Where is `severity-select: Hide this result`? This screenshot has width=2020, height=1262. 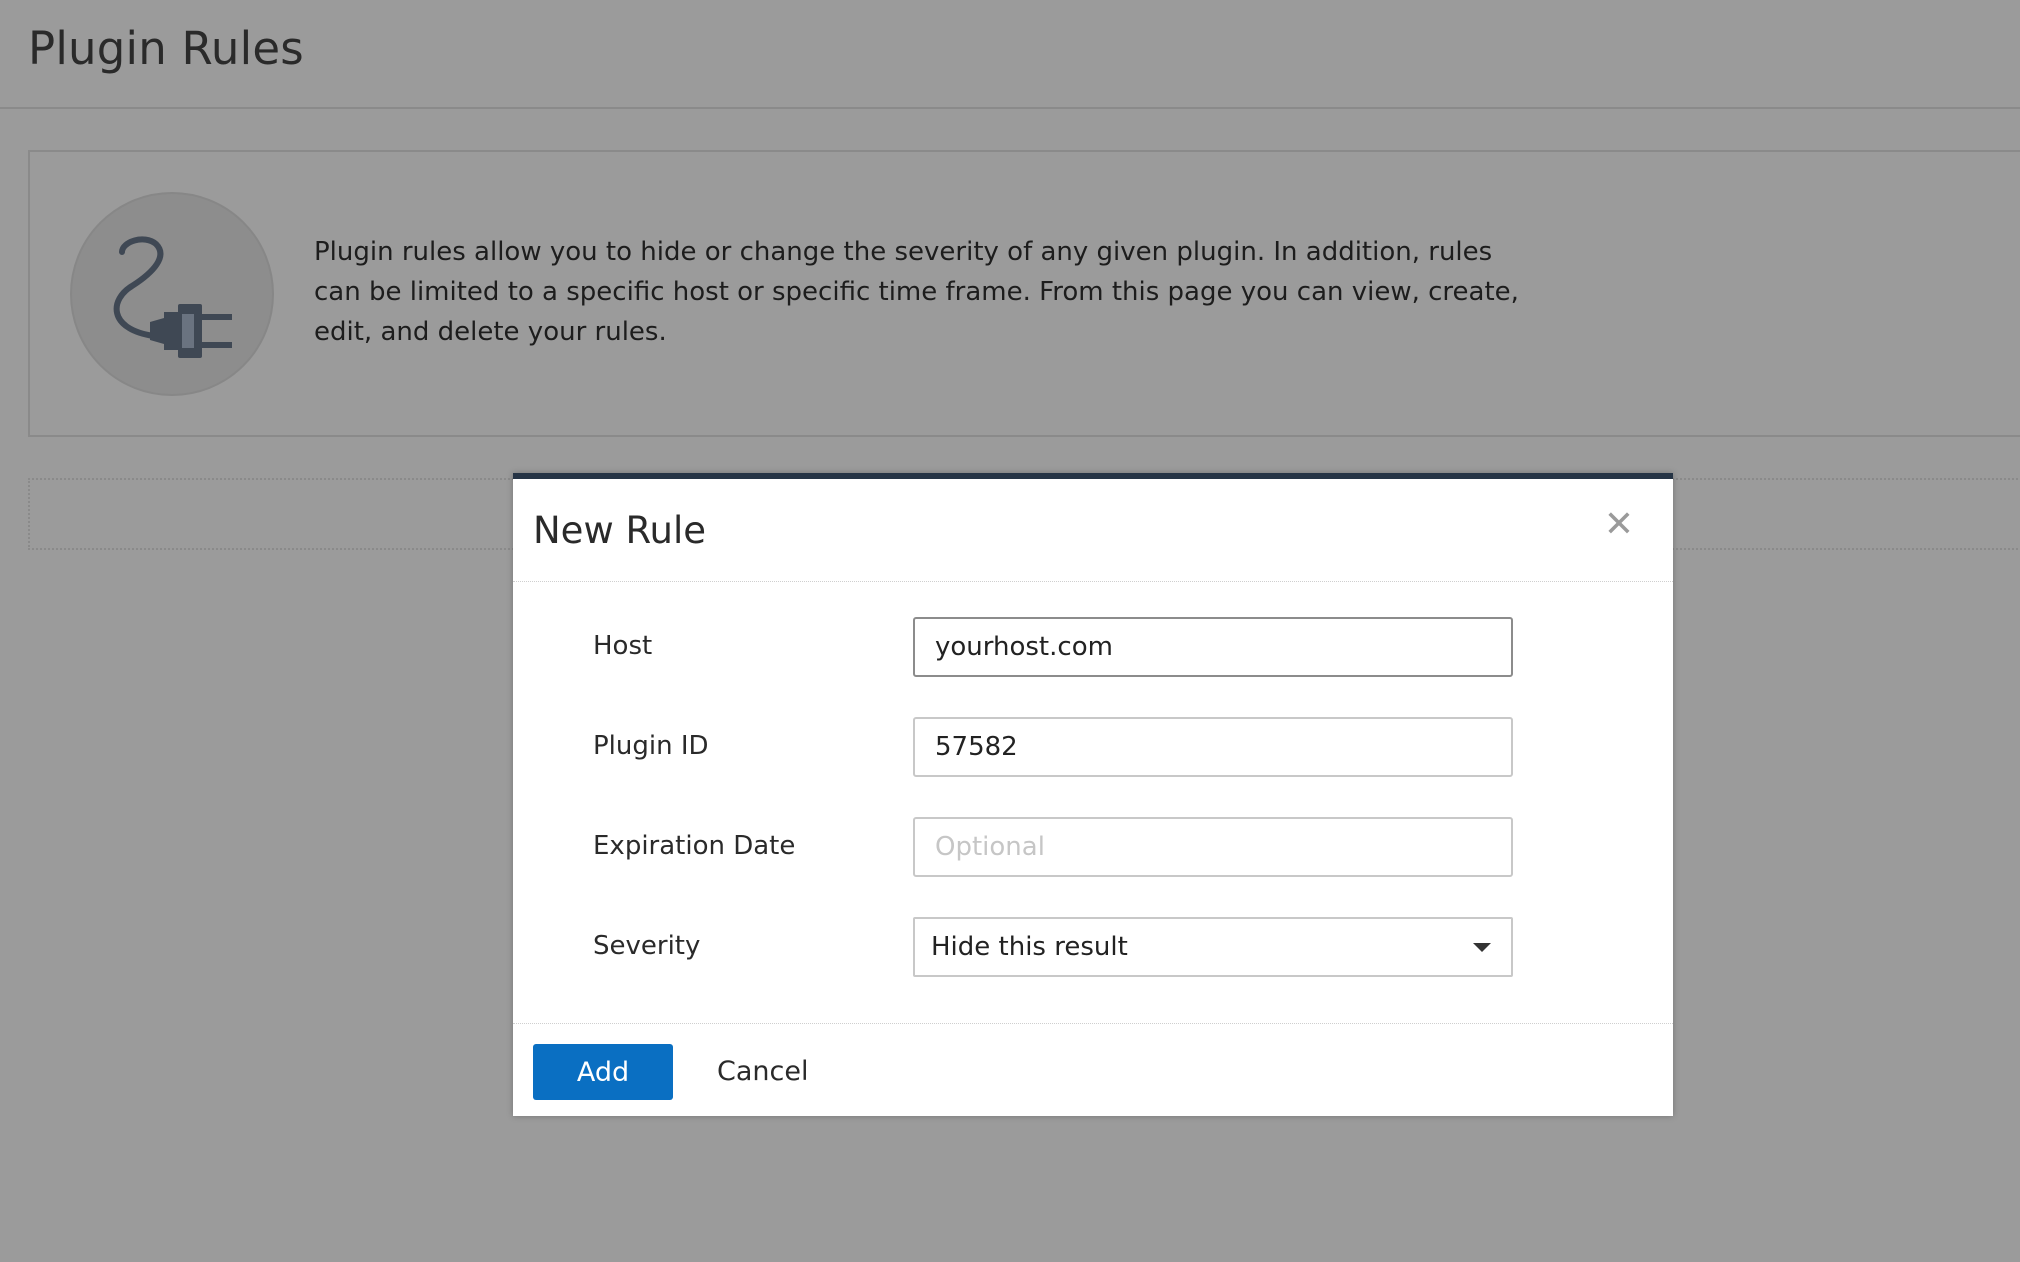 severity-select: Hide this result is located at coordinates (1213, 947).